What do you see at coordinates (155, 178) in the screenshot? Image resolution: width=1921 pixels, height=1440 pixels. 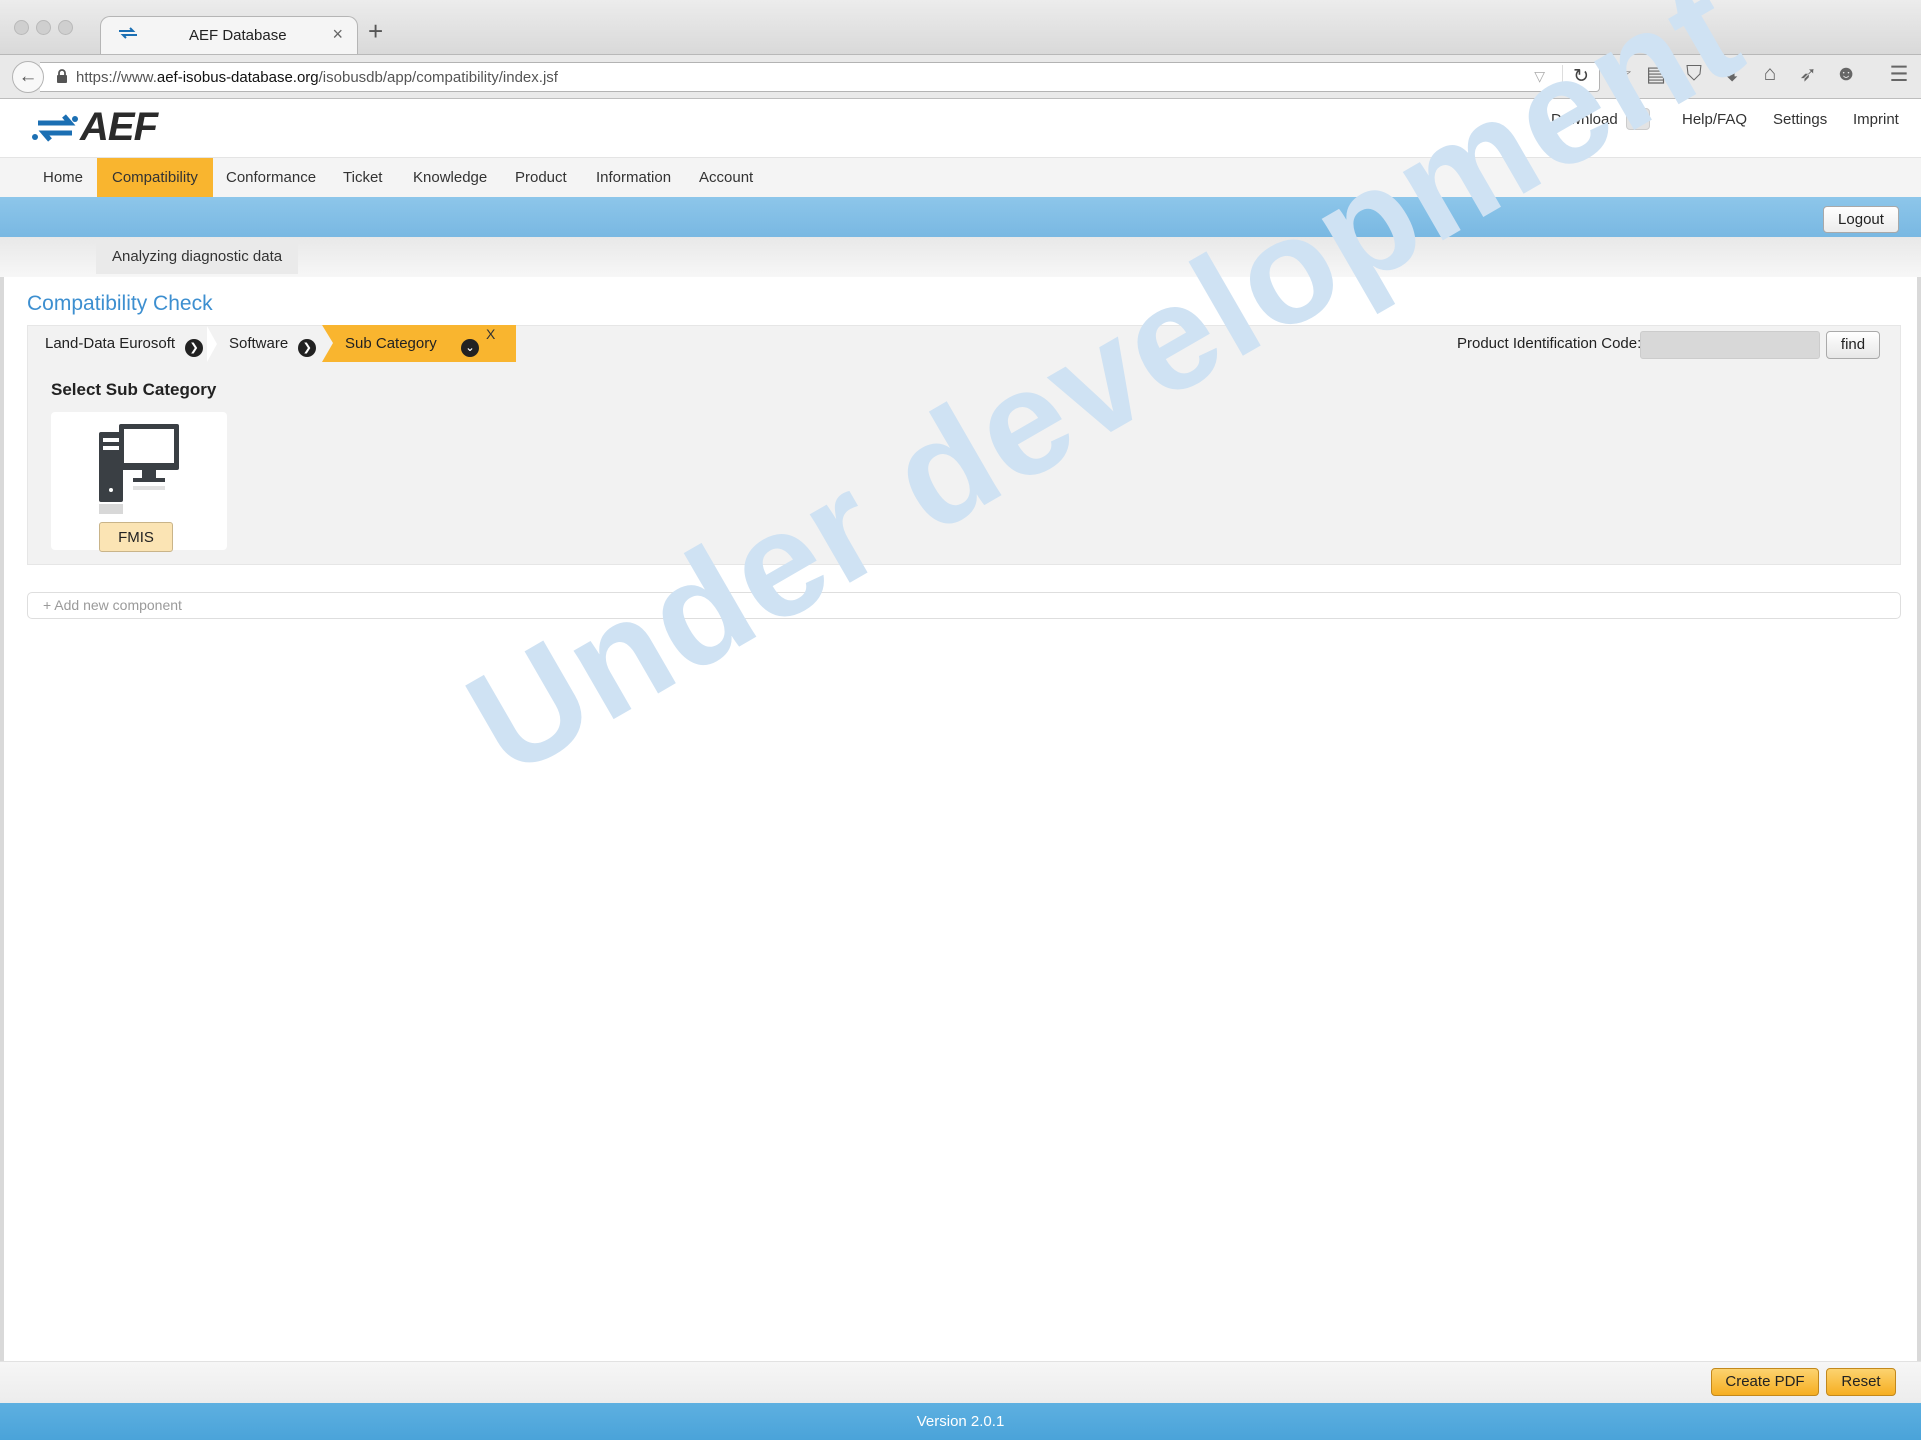 I see `nav-compatibility: Compatibility` at bounding box center [155, 178].